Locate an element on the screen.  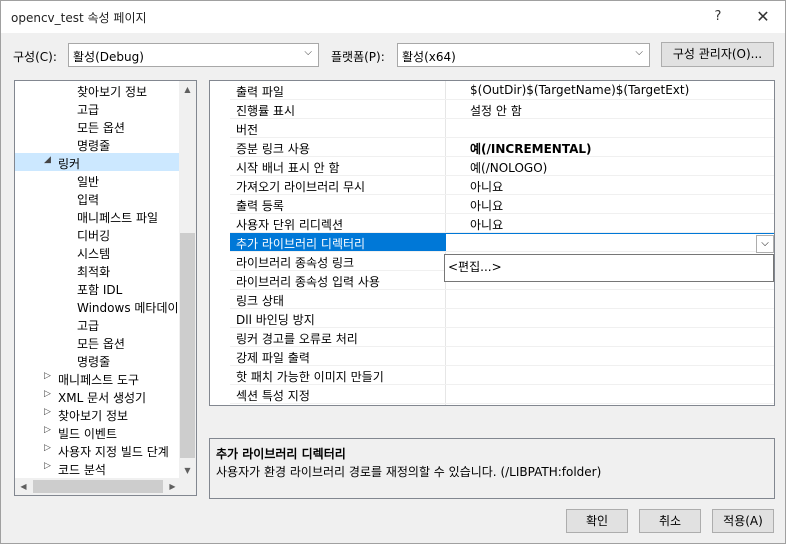
tree-item: ▷ 빌드 이벤트 is located at coordinates (98, 432).